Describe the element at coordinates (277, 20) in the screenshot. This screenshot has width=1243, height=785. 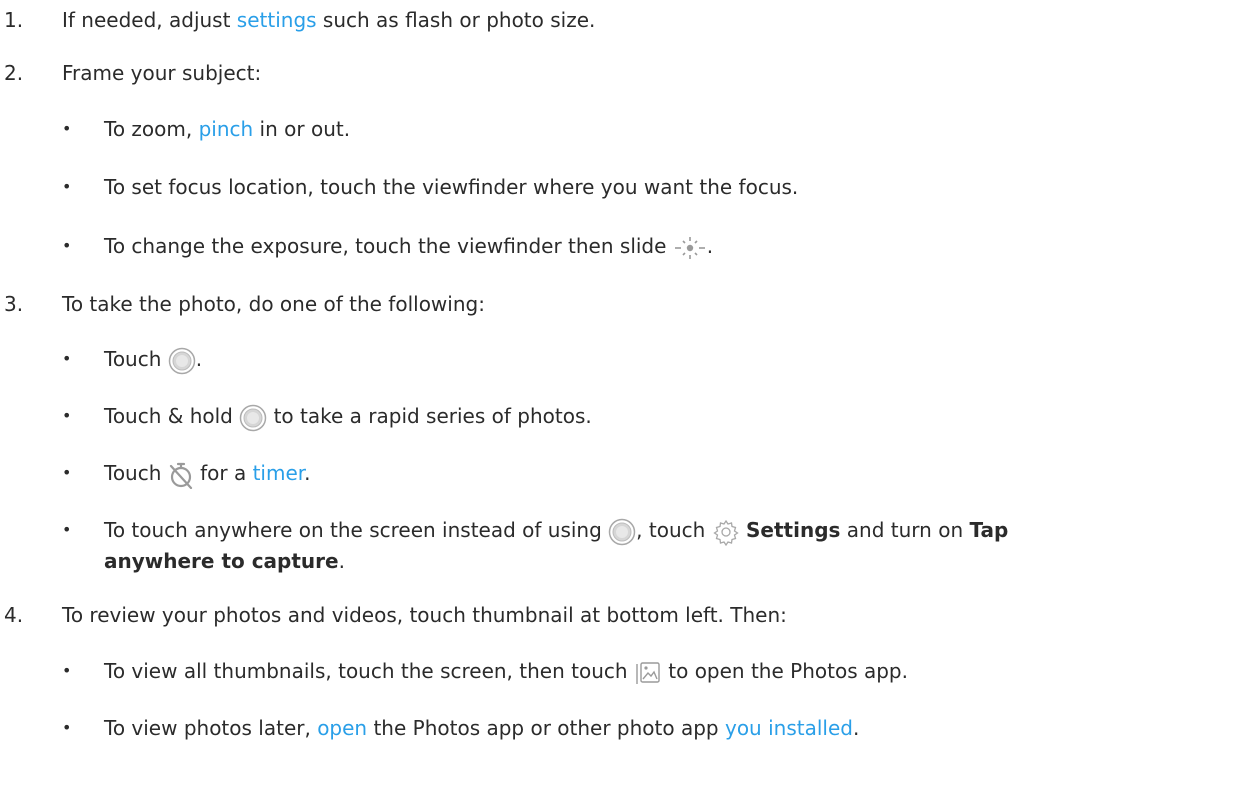
I see `settings-link: settings` at that location.